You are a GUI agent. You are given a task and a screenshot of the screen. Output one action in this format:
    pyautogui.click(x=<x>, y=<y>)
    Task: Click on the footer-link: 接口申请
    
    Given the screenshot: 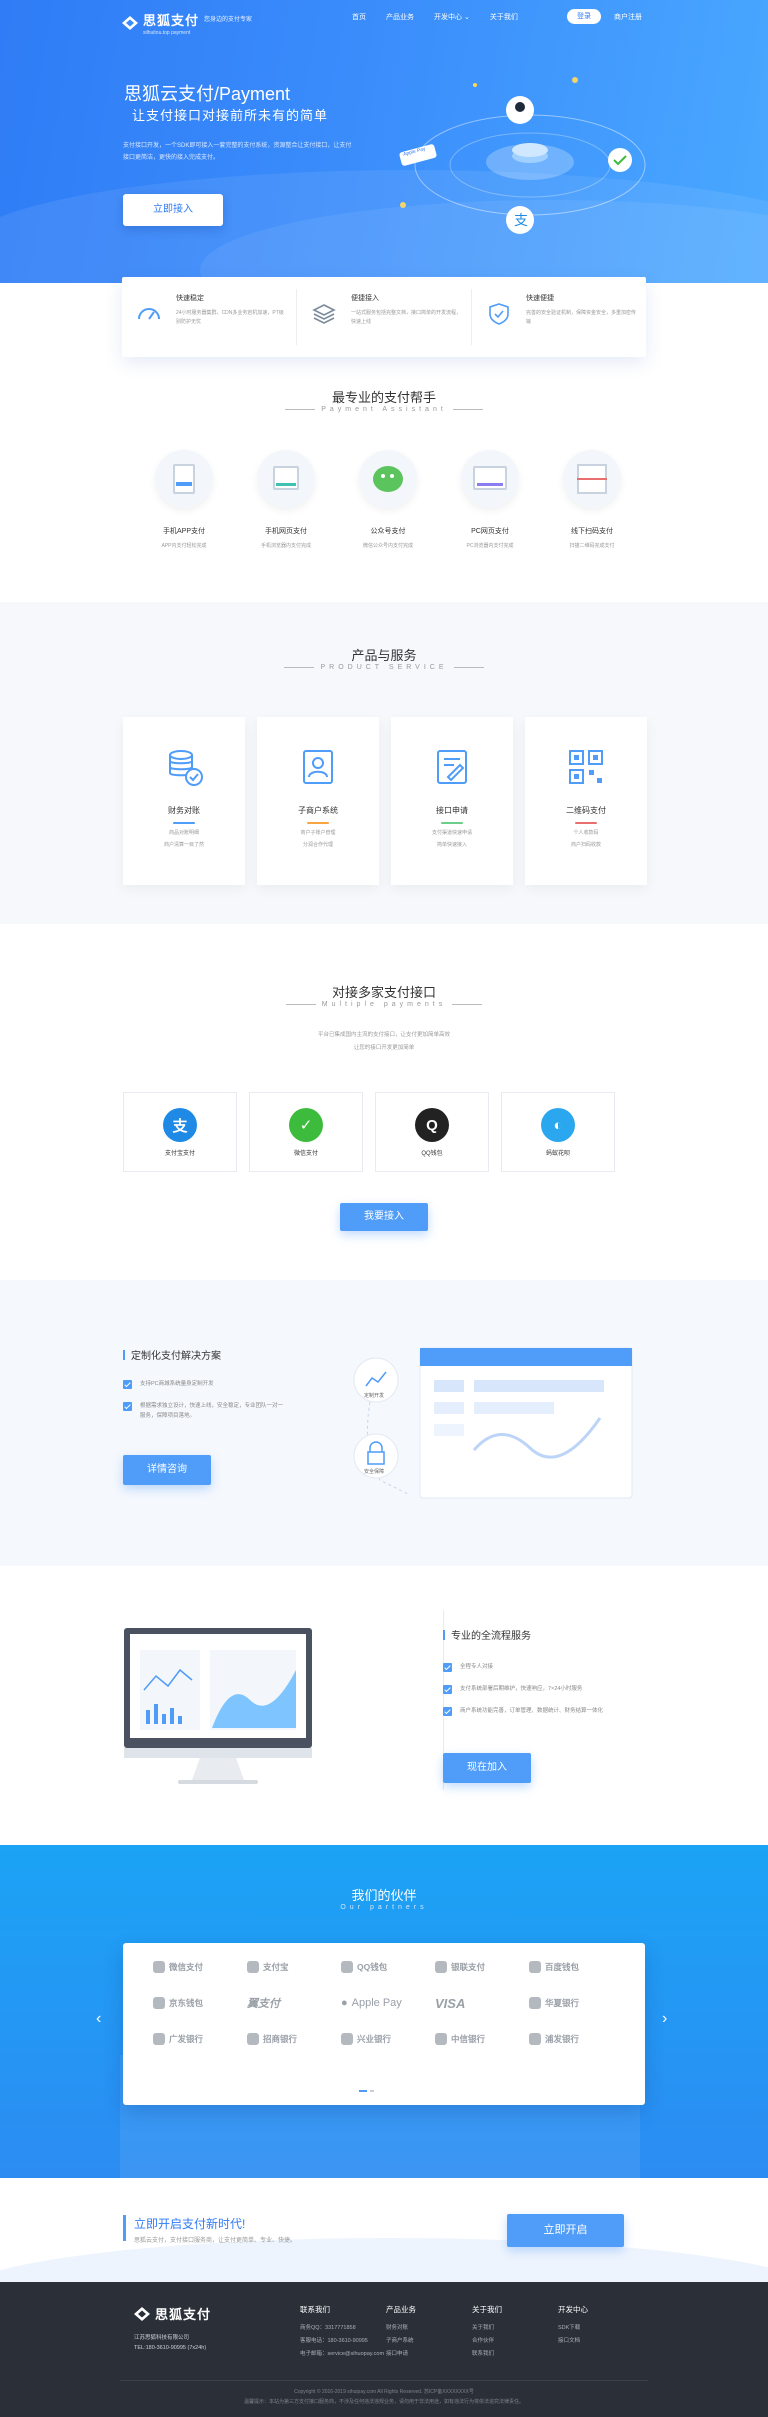 What is the action you would take?
    pyautogui.click(x=401, y=2354)
    